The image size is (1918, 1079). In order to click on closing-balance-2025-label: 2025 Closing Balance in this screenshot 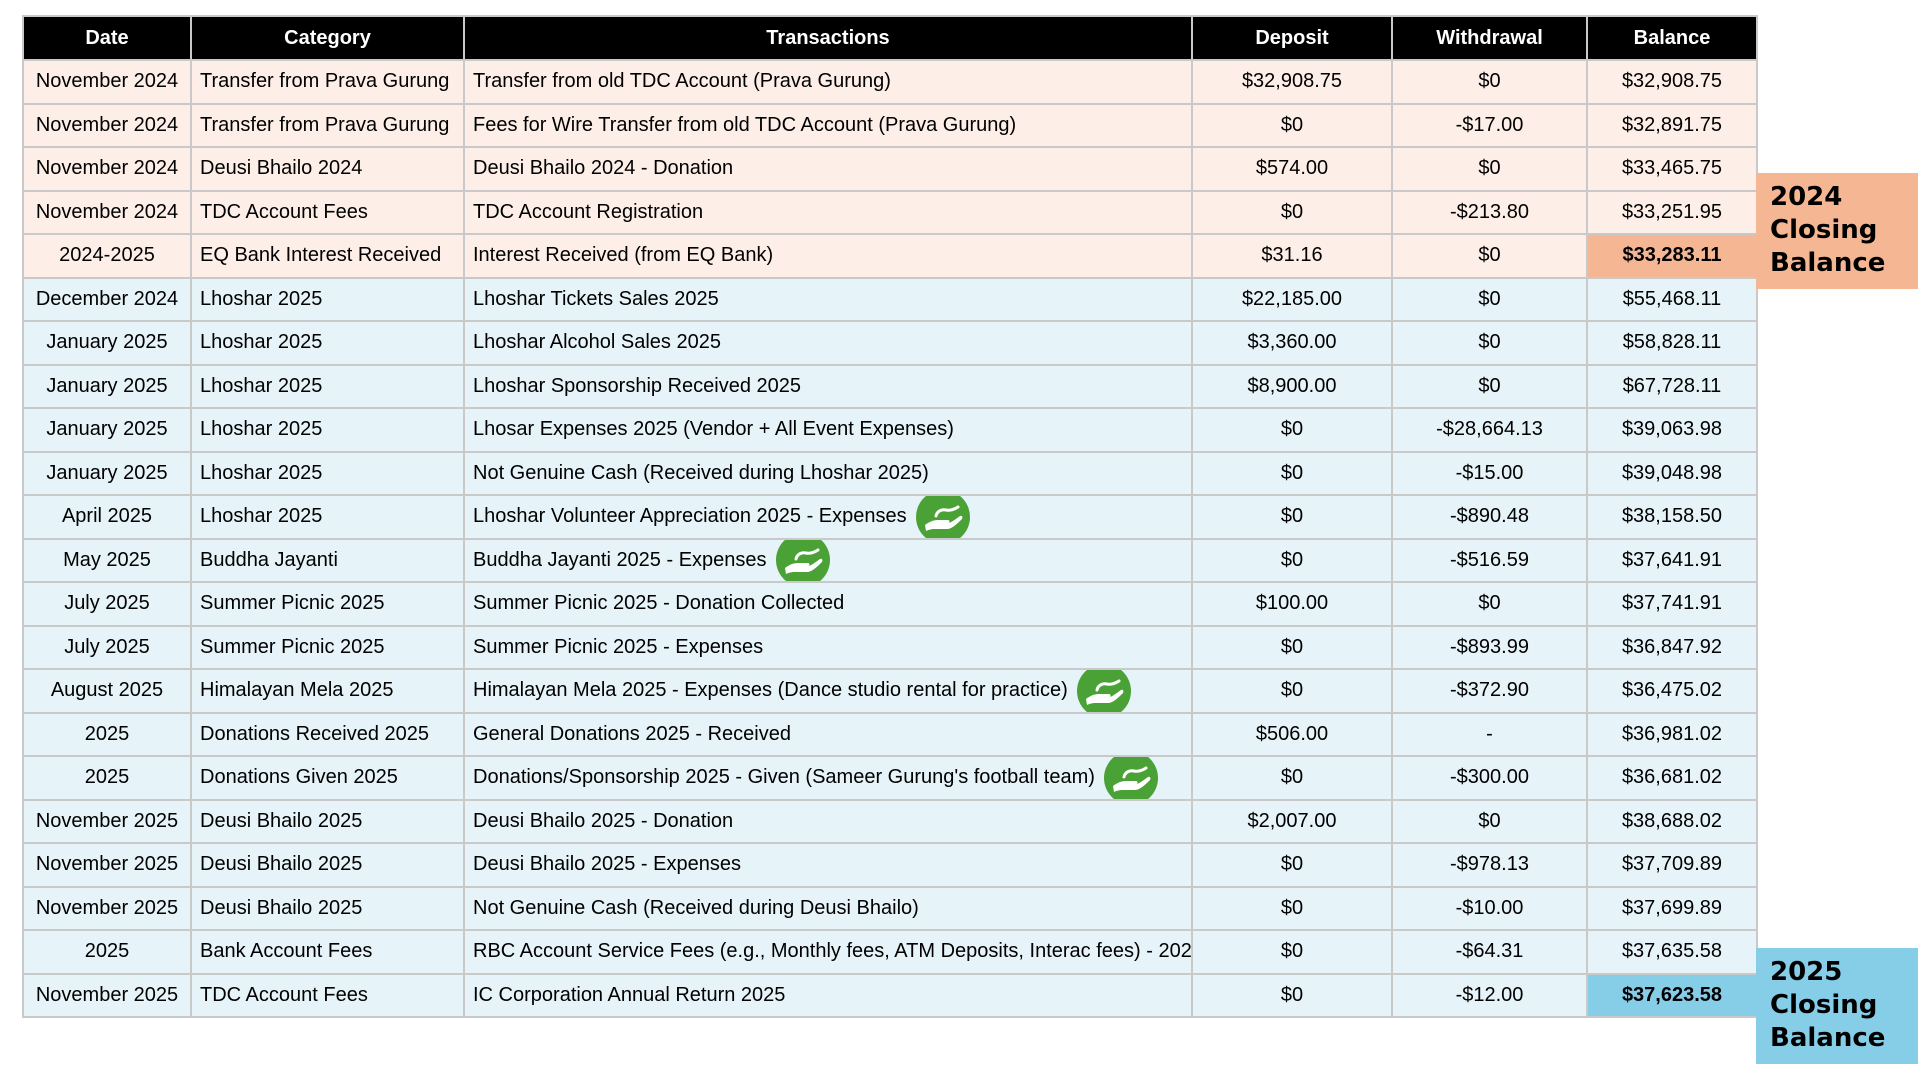, I will do `click(1837, 1006)`.